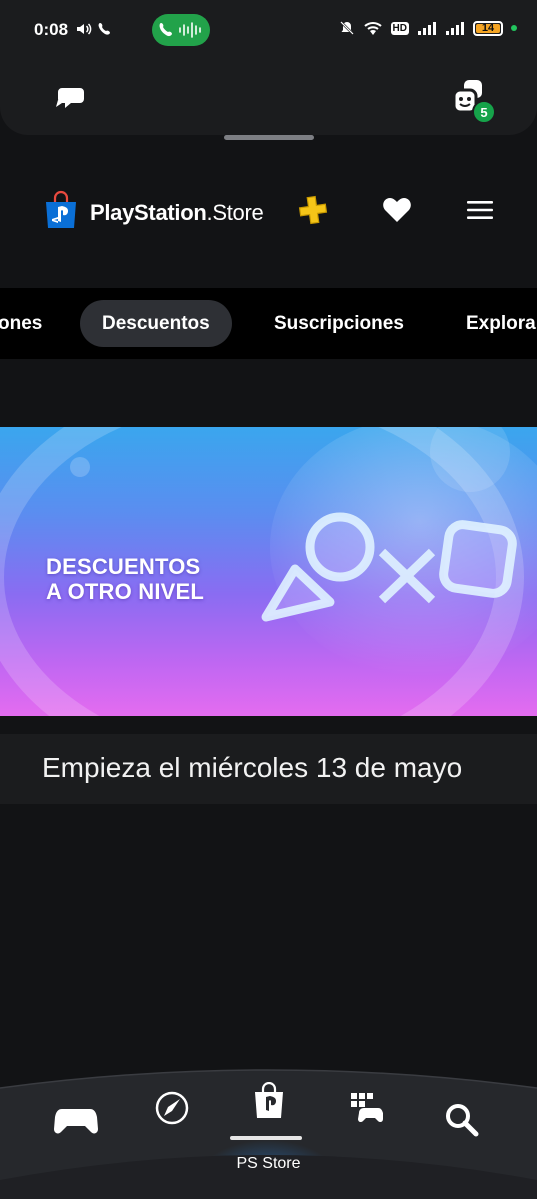 The image size is (537, 1199). I want to click on tab-colecciones: ones, so click(21, 323).